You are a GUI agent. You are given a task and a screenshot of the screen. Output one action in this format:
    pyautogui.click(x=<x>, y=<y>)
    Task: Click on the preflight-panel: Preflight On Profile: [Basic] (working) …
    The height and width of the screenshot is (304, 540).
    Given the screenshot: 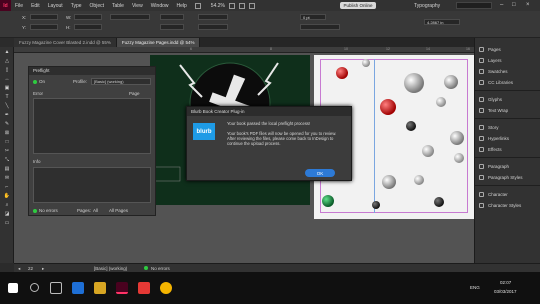 What is the action you would take?
    pyautogui.click(x=92, y=141)
    